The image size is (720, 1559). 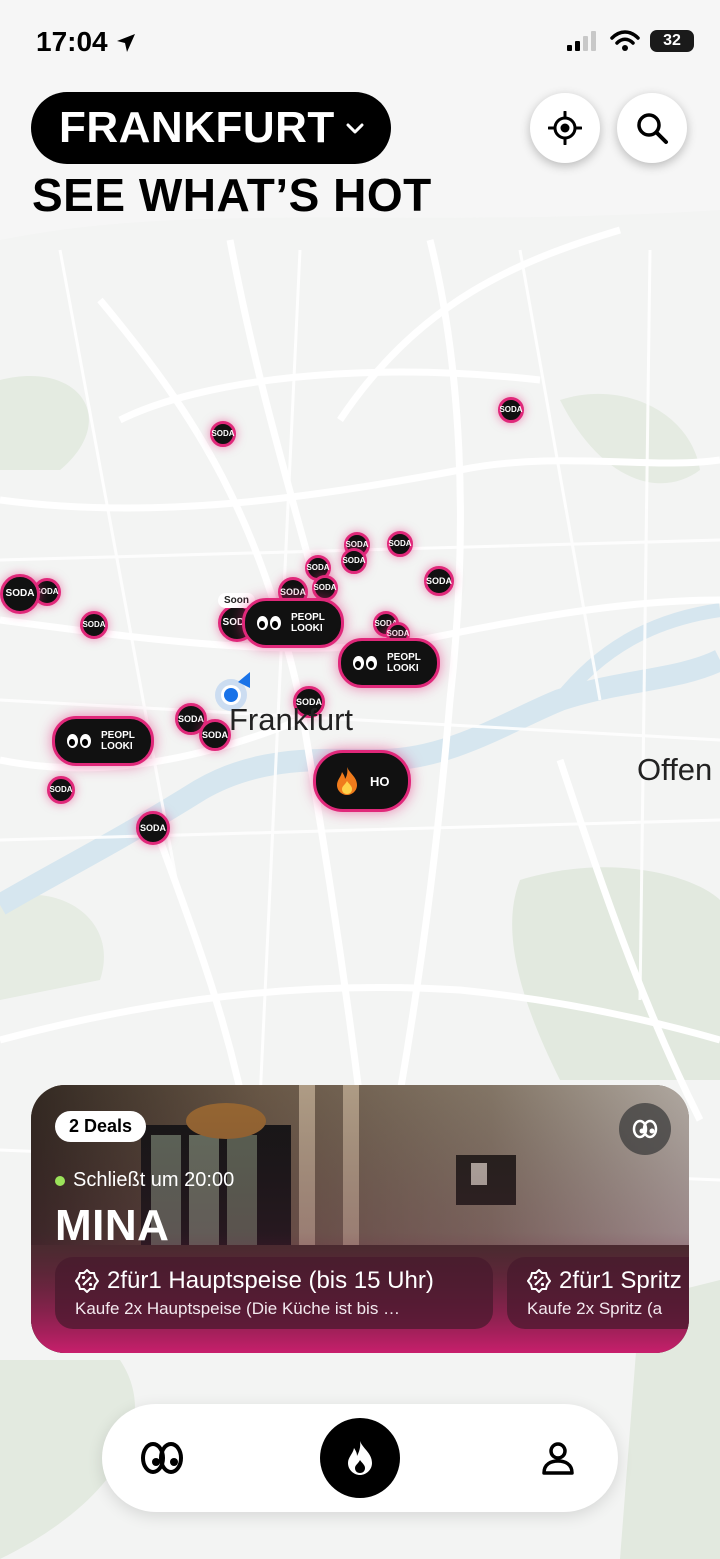 I want to click on open-status-dot, so click(x=60, y=1180).